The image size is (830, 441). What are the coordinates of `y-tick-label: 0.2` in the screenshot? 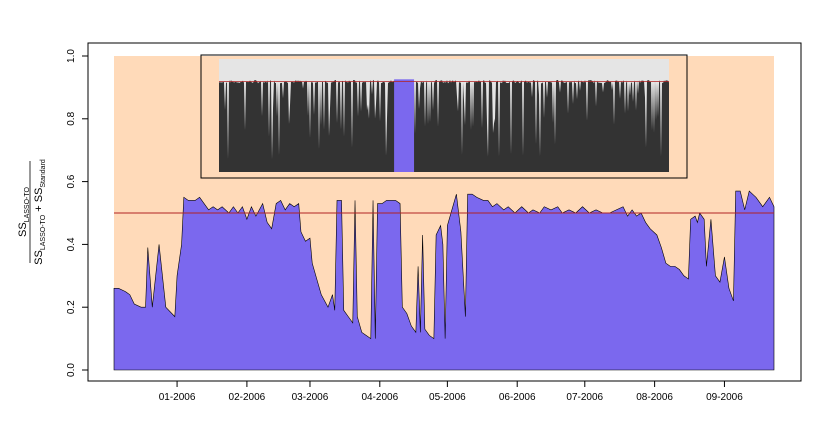 It's located at (71, 307).